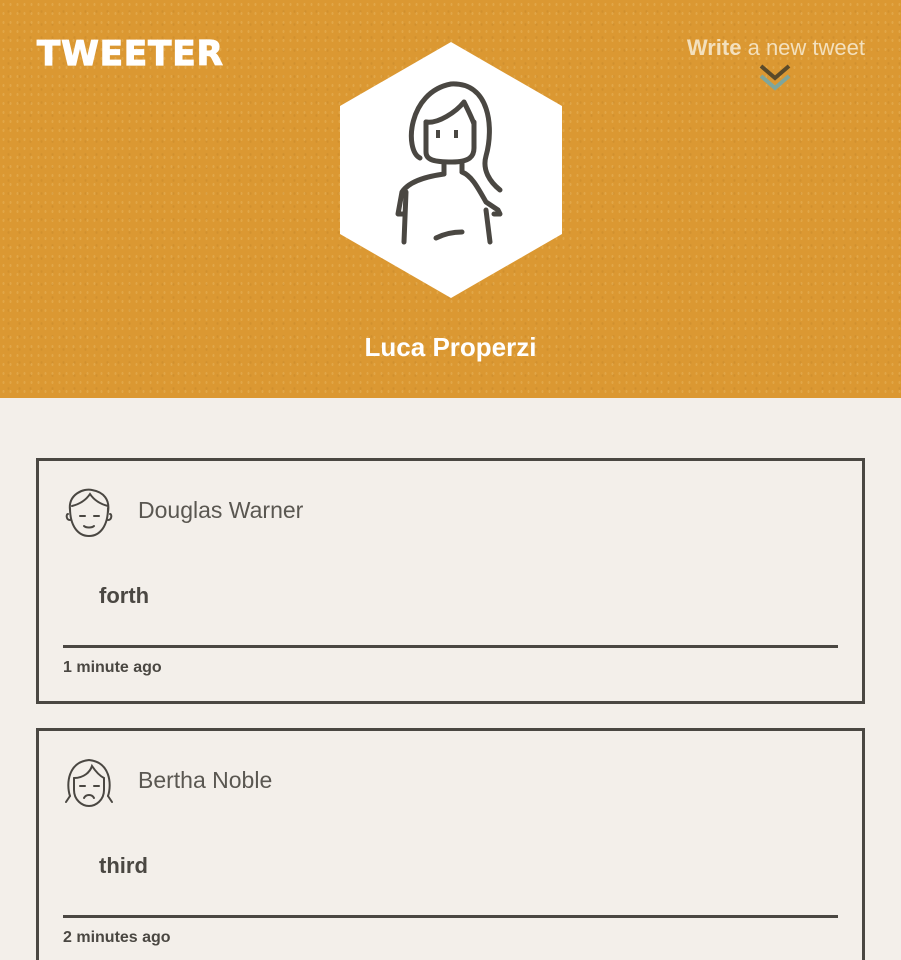 The image size is (901, 960). Describe the element at coordinates (123, 865) in the screenshot. I see `tweet-text: third` at that location.